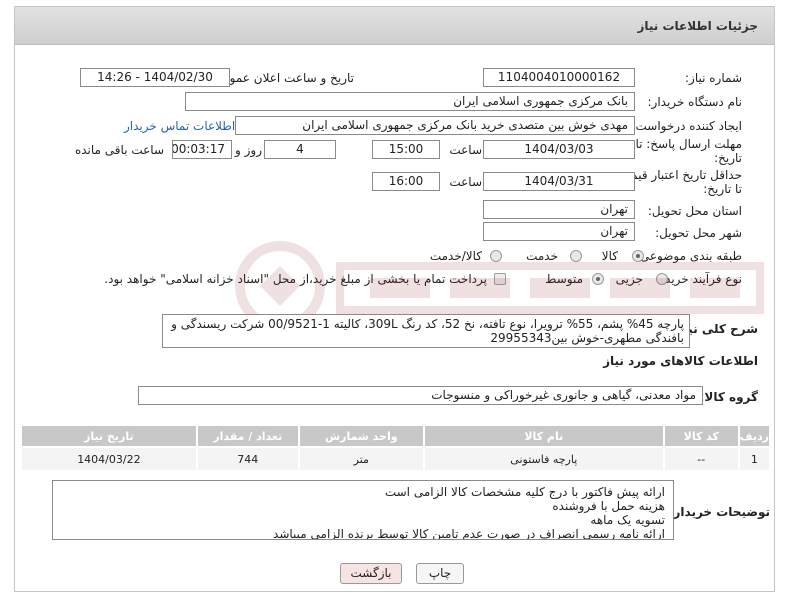 Image resolution: width=788 pixels, height=598 pixels. Describe the element at coordinates (410, 101) in the screenshot. I see `buyer-org-field: بانک مرکزی جمهوری اسلامی ایران` at that location.